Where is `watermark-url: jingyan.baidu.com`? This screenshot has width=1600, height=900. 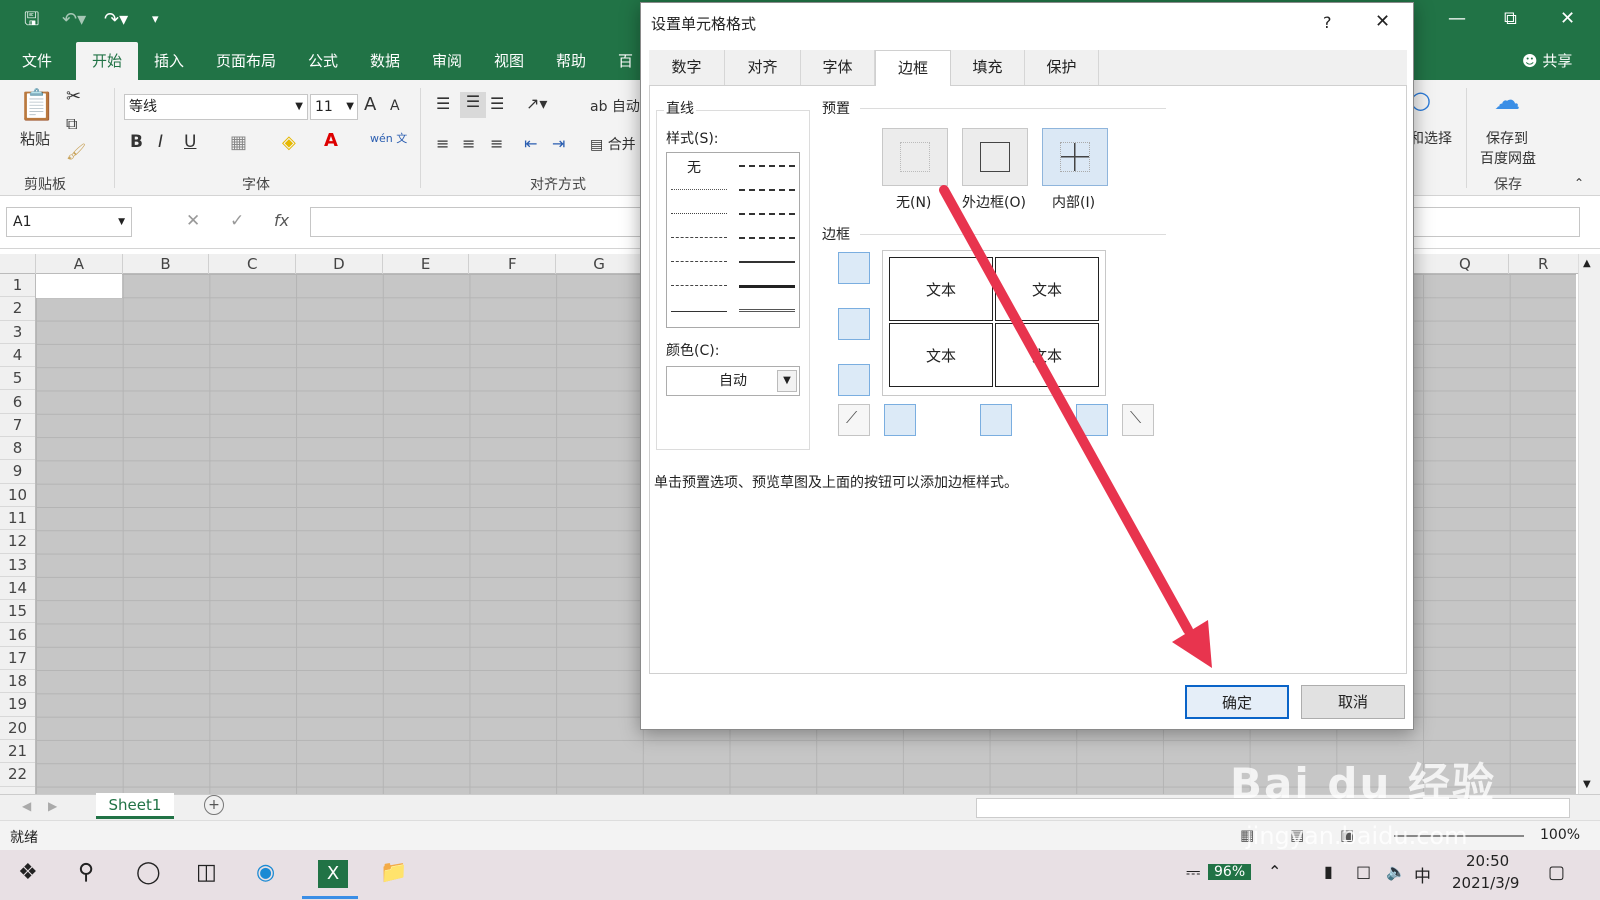 watermark-url: jingyan.baidu.com is located at coordinates (1357, 836).